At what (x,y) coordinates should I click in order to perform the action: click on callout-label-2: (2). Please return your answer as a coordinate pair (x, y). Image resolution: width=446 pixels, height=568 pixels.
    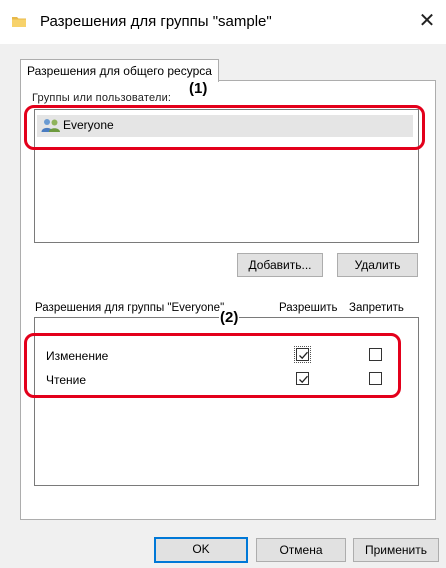
    Looking at the image, I should click on (229, 317).